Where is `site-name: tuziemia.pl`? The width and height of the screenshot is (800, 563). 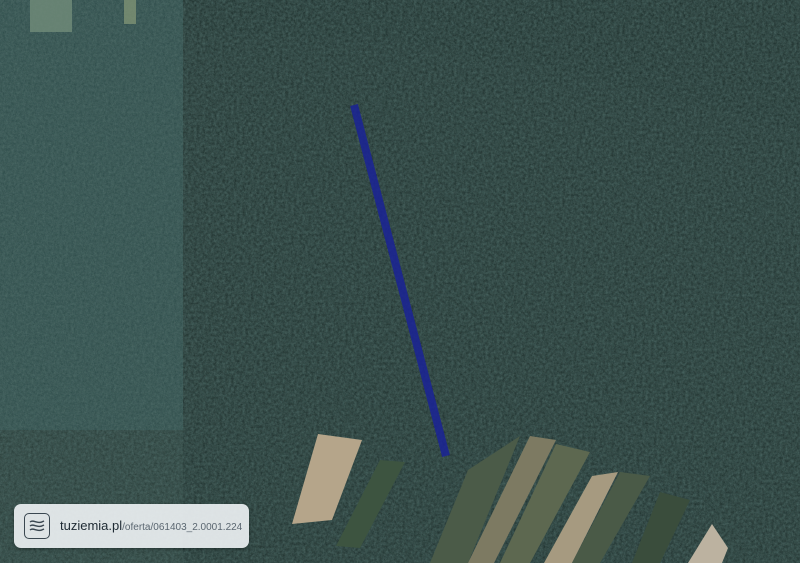
site-name: tuziemia.pl is located at coordinates (91, 525).